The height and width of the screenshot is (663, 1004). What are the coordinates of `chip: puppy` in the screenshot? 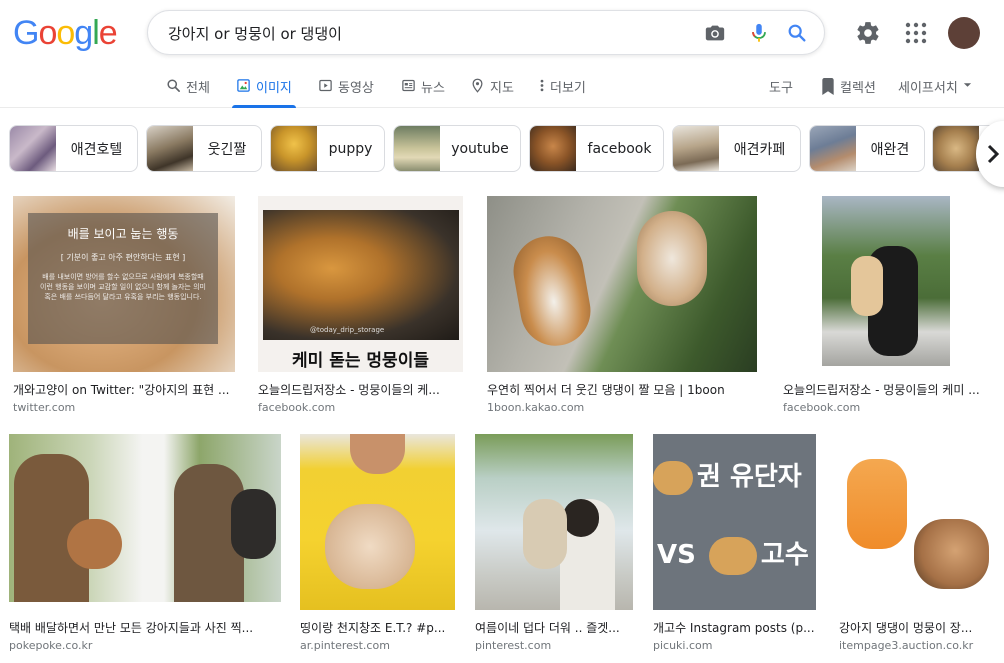 It's located at (327, 148).